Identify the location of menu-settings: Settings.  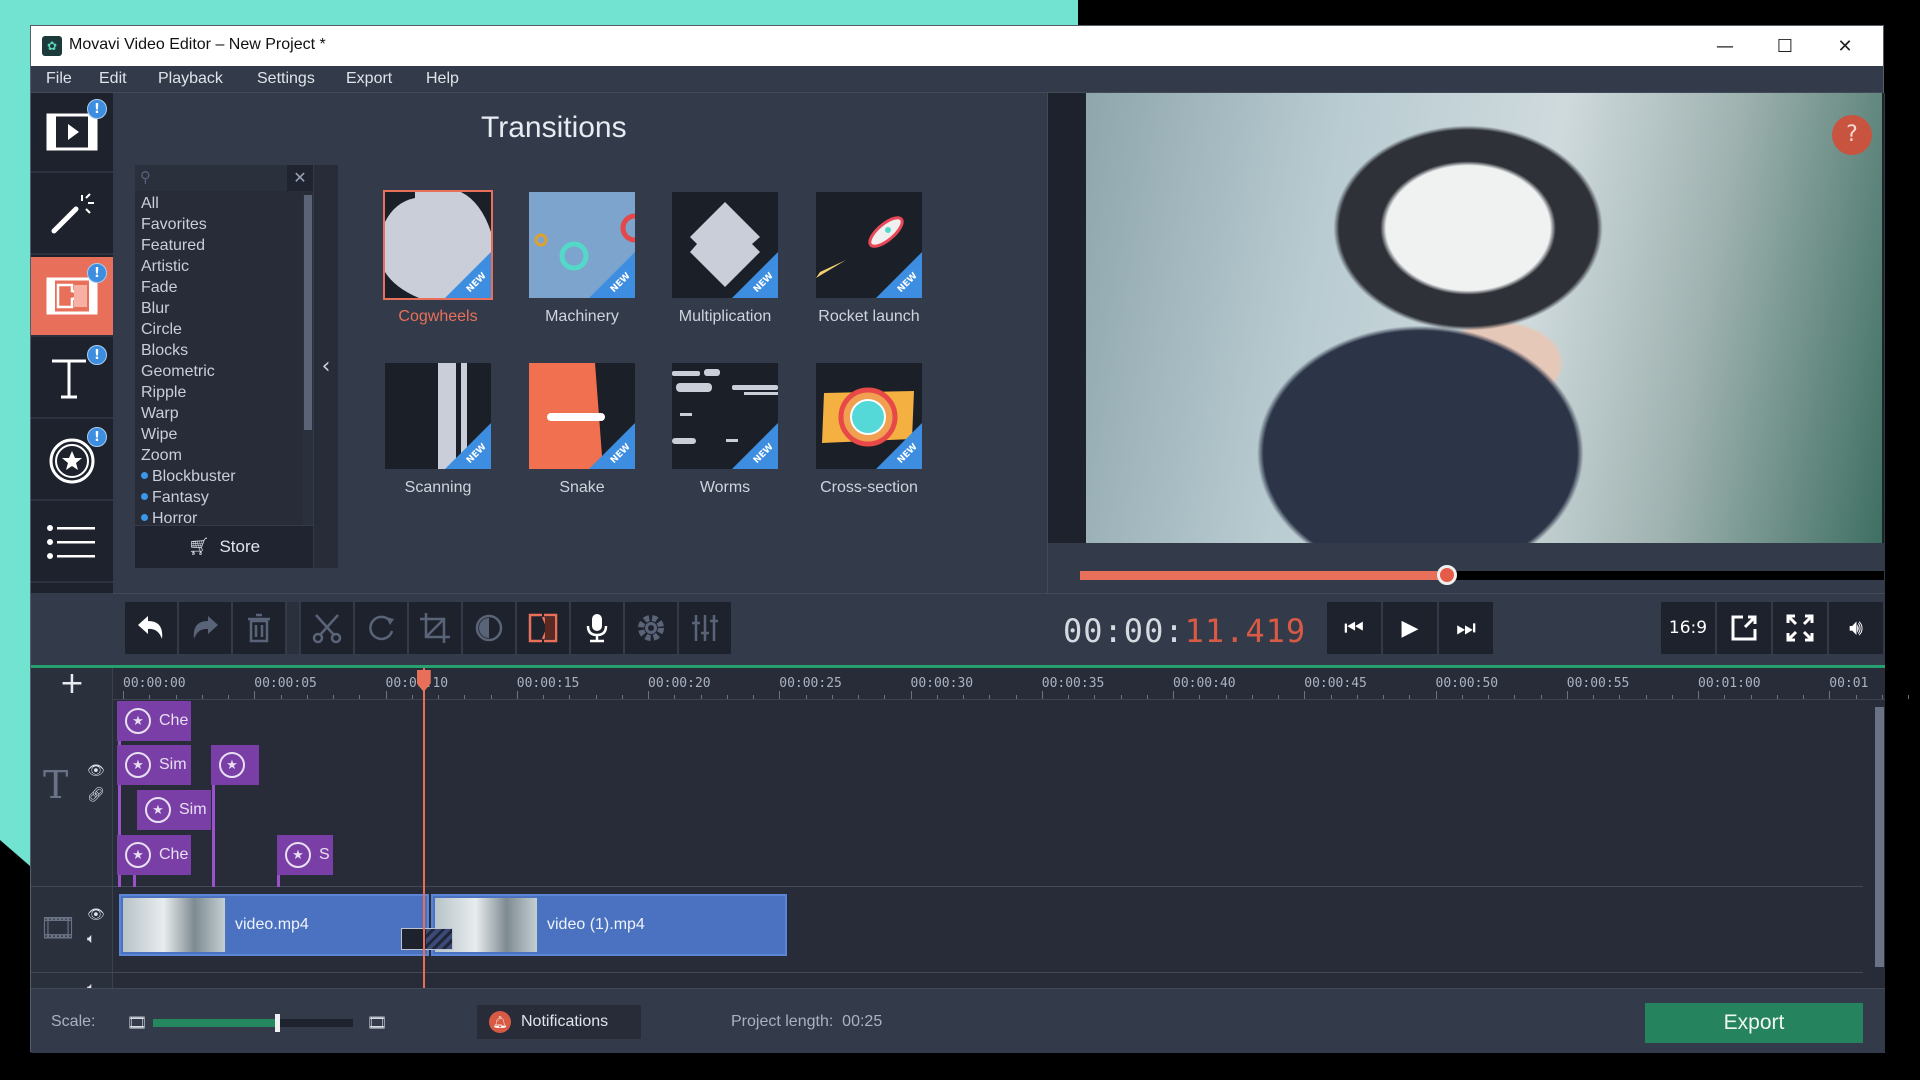
(286, 79).